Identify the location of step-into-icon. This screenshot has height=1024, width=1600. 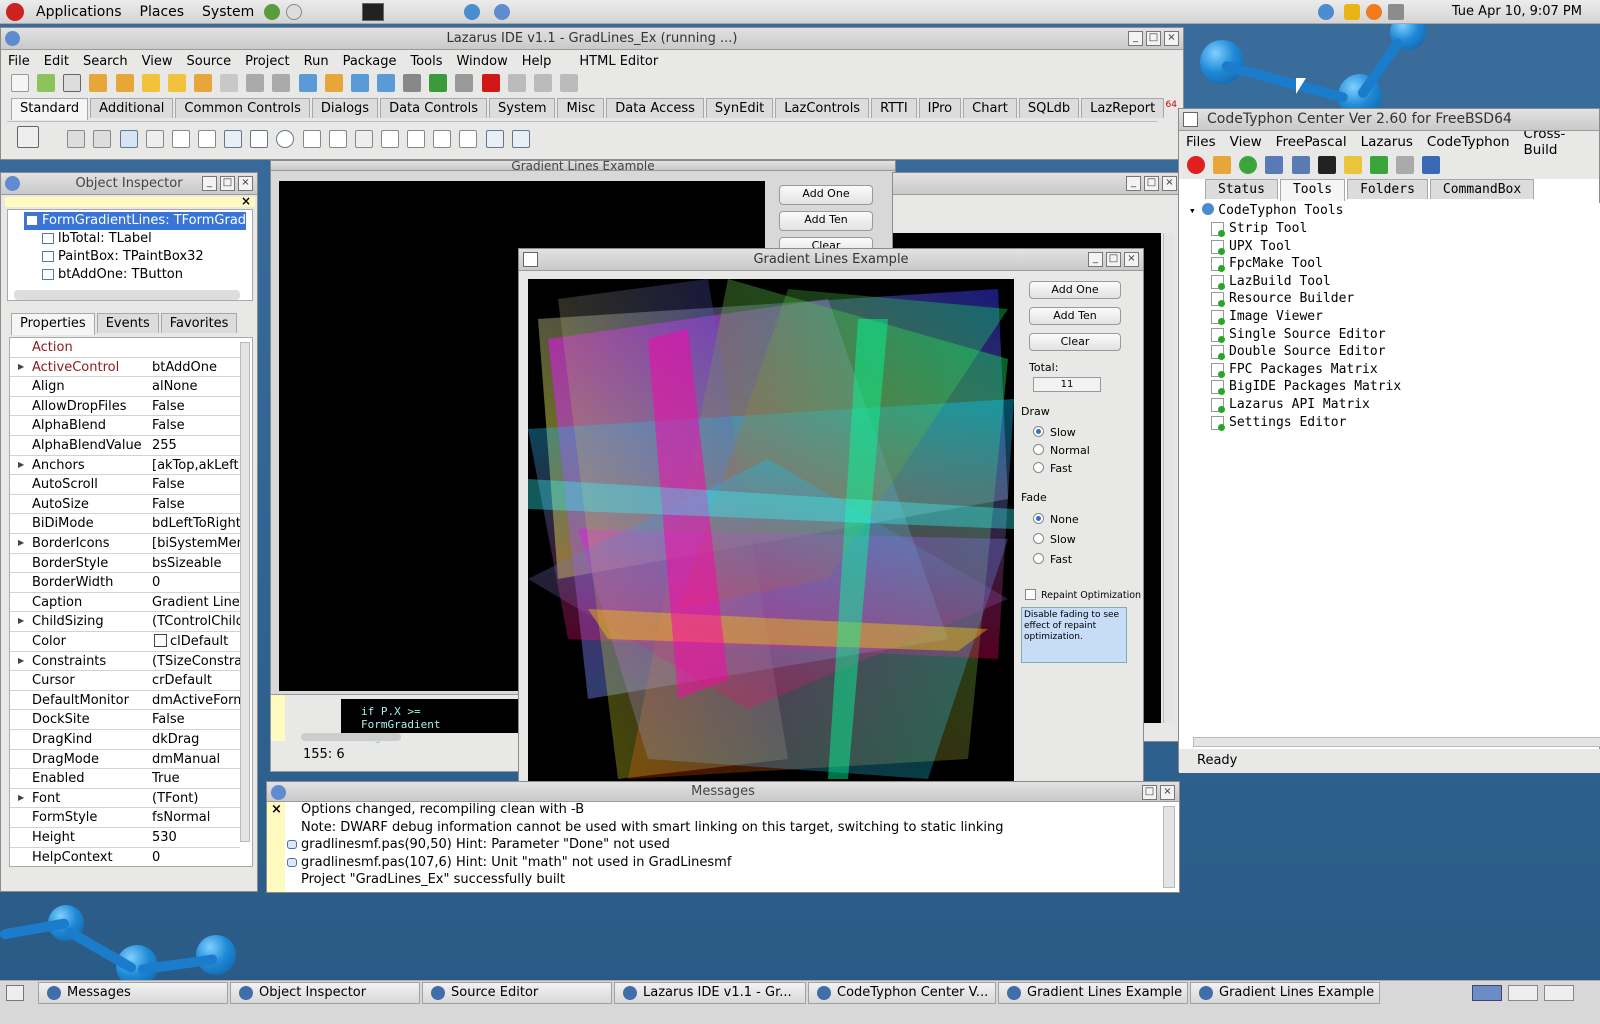
(516, 83).